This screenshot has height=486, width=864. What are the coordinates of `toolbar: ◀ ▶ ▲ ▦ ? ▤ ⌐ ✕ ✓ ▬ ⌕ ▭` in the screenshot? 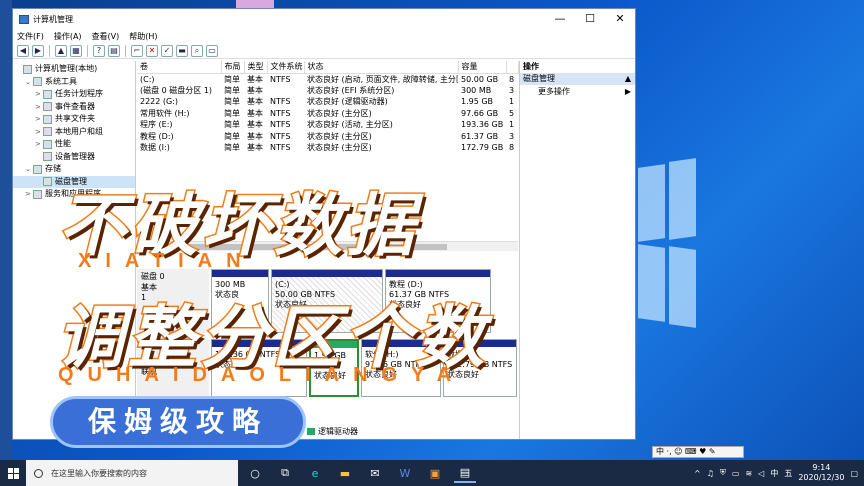 It's located at (324, 51).